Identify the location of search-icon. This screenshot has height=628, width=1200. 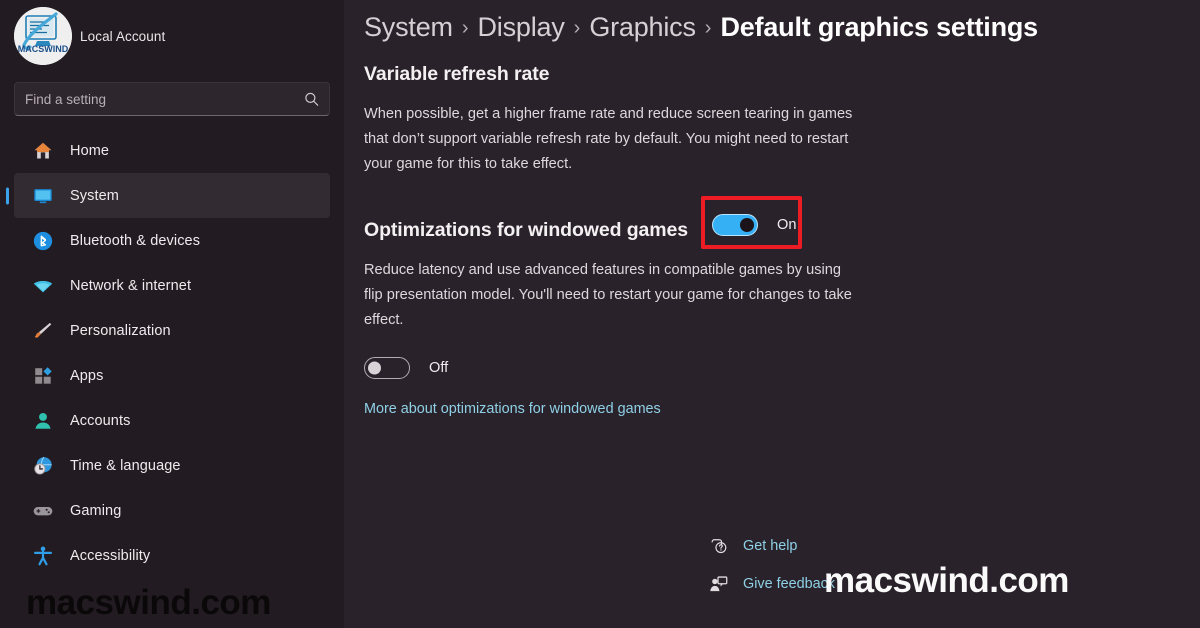
(311, 99).